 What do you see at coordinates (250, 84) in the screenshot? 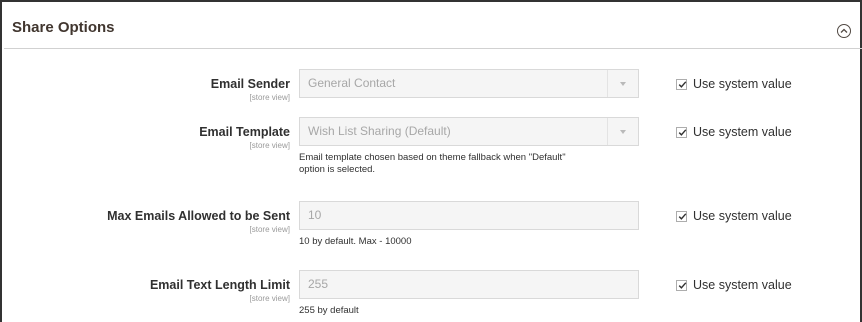
I see `field-label: Email Sender` at bounding box center [250, 84].